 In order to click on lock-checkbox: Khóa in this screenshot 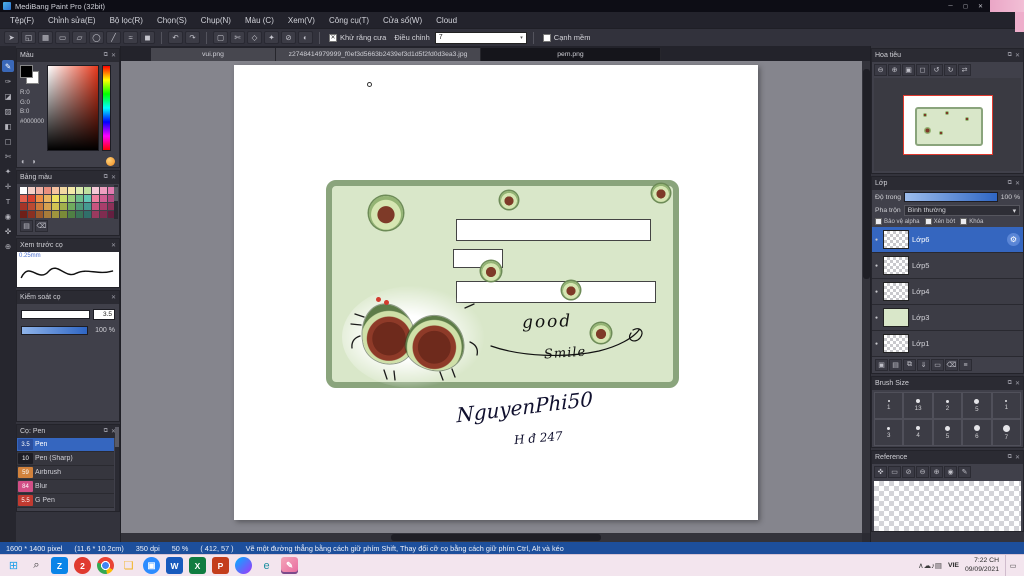, I will do `click(971, 221)`.